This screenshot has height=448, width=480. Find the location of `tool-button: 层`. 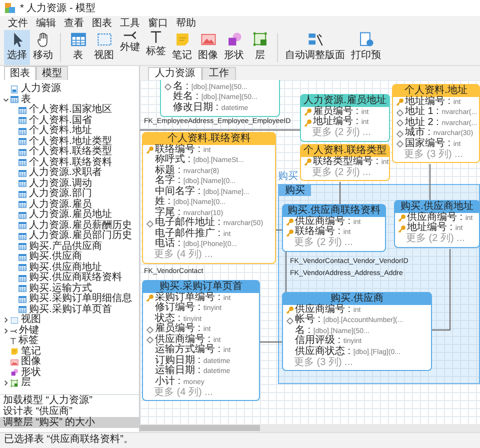

tool-button: 层 is located at coordinates (260, 47).